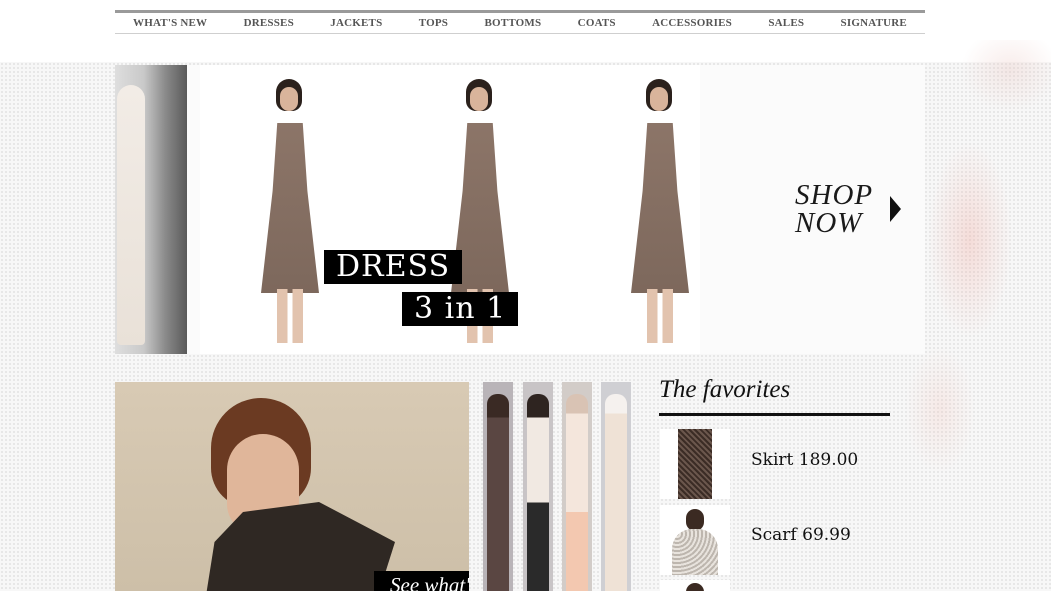 This screenshot has width=1051, height=591. I want to click on favorite-skirt-price: 189.00, so click(828, 460).